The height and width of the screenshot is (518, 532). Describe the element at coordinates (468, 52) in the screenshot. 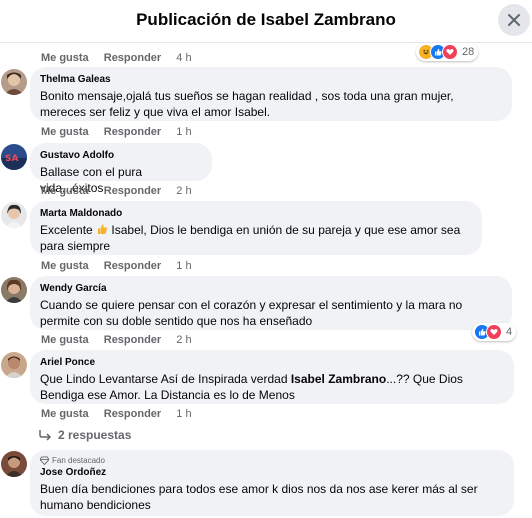

I see `reaction-count: 28` at that location.